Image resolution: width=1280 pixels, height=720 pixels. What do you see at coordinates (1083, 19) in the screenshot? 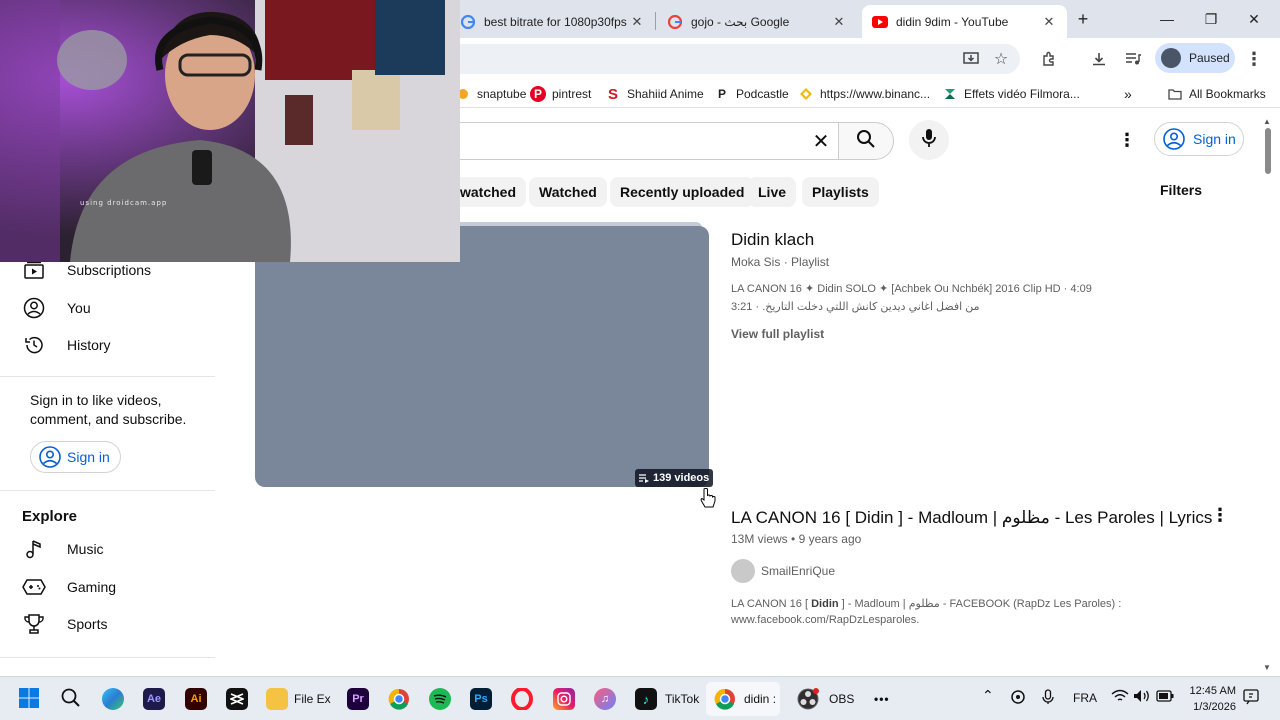
I see `new-tab-button: +` at bounding box center [1083, 19].